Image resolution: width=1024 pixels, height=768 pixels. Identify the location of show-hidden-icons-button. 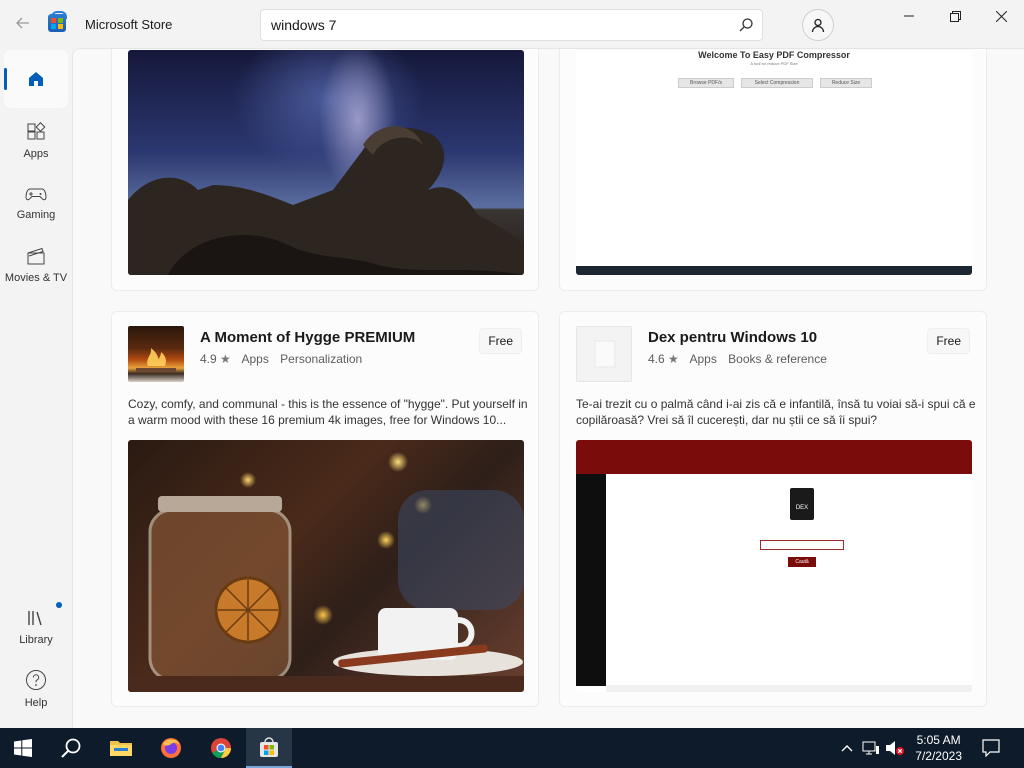
(847, 748).